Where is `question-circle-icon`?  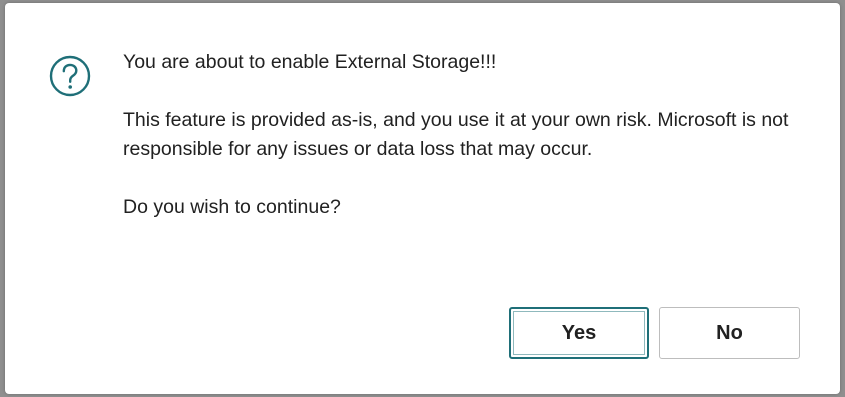
question-circle-icon is located at coordinates (70, 76).